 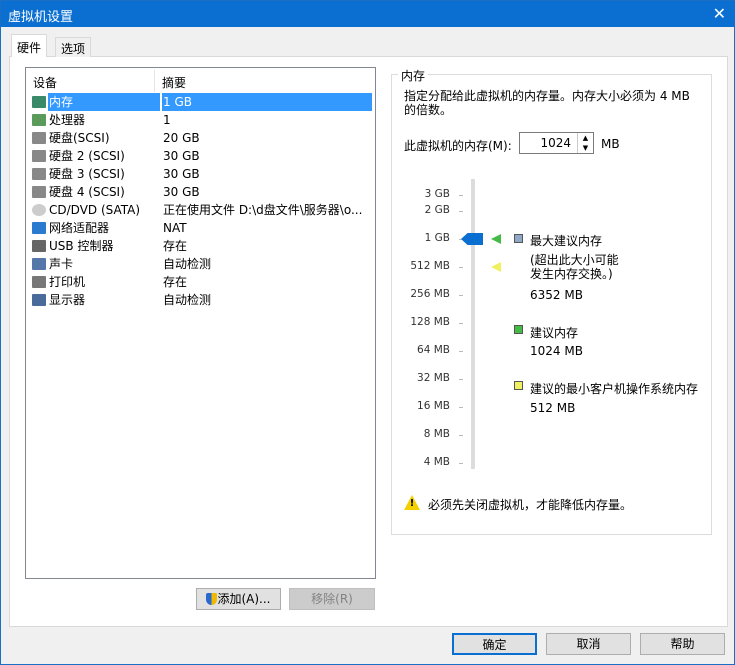 What do you see at coordinates (436, 434) in the screenshot?
I see `scale-label: 8 MB` at bounding box center [436, 434].